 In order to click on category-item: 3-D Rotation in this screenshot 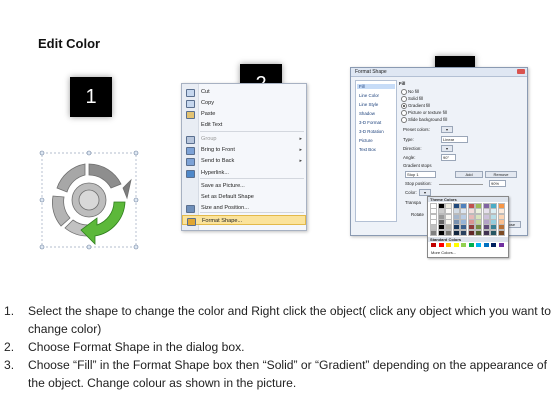, I will do `click(371, 131)`.